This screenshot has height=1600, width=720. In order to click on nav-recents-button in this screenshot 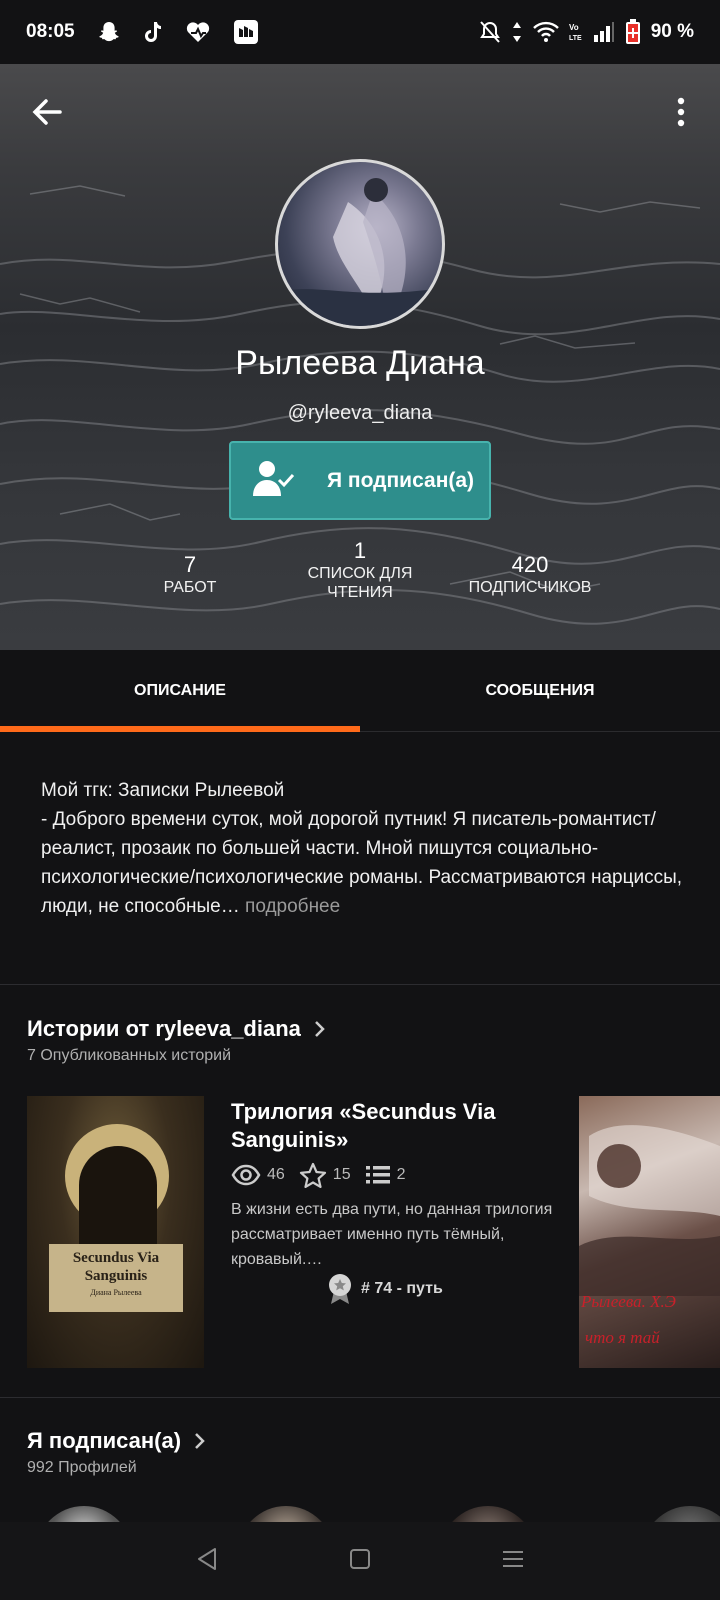, I will do `click(513, 1561)`.